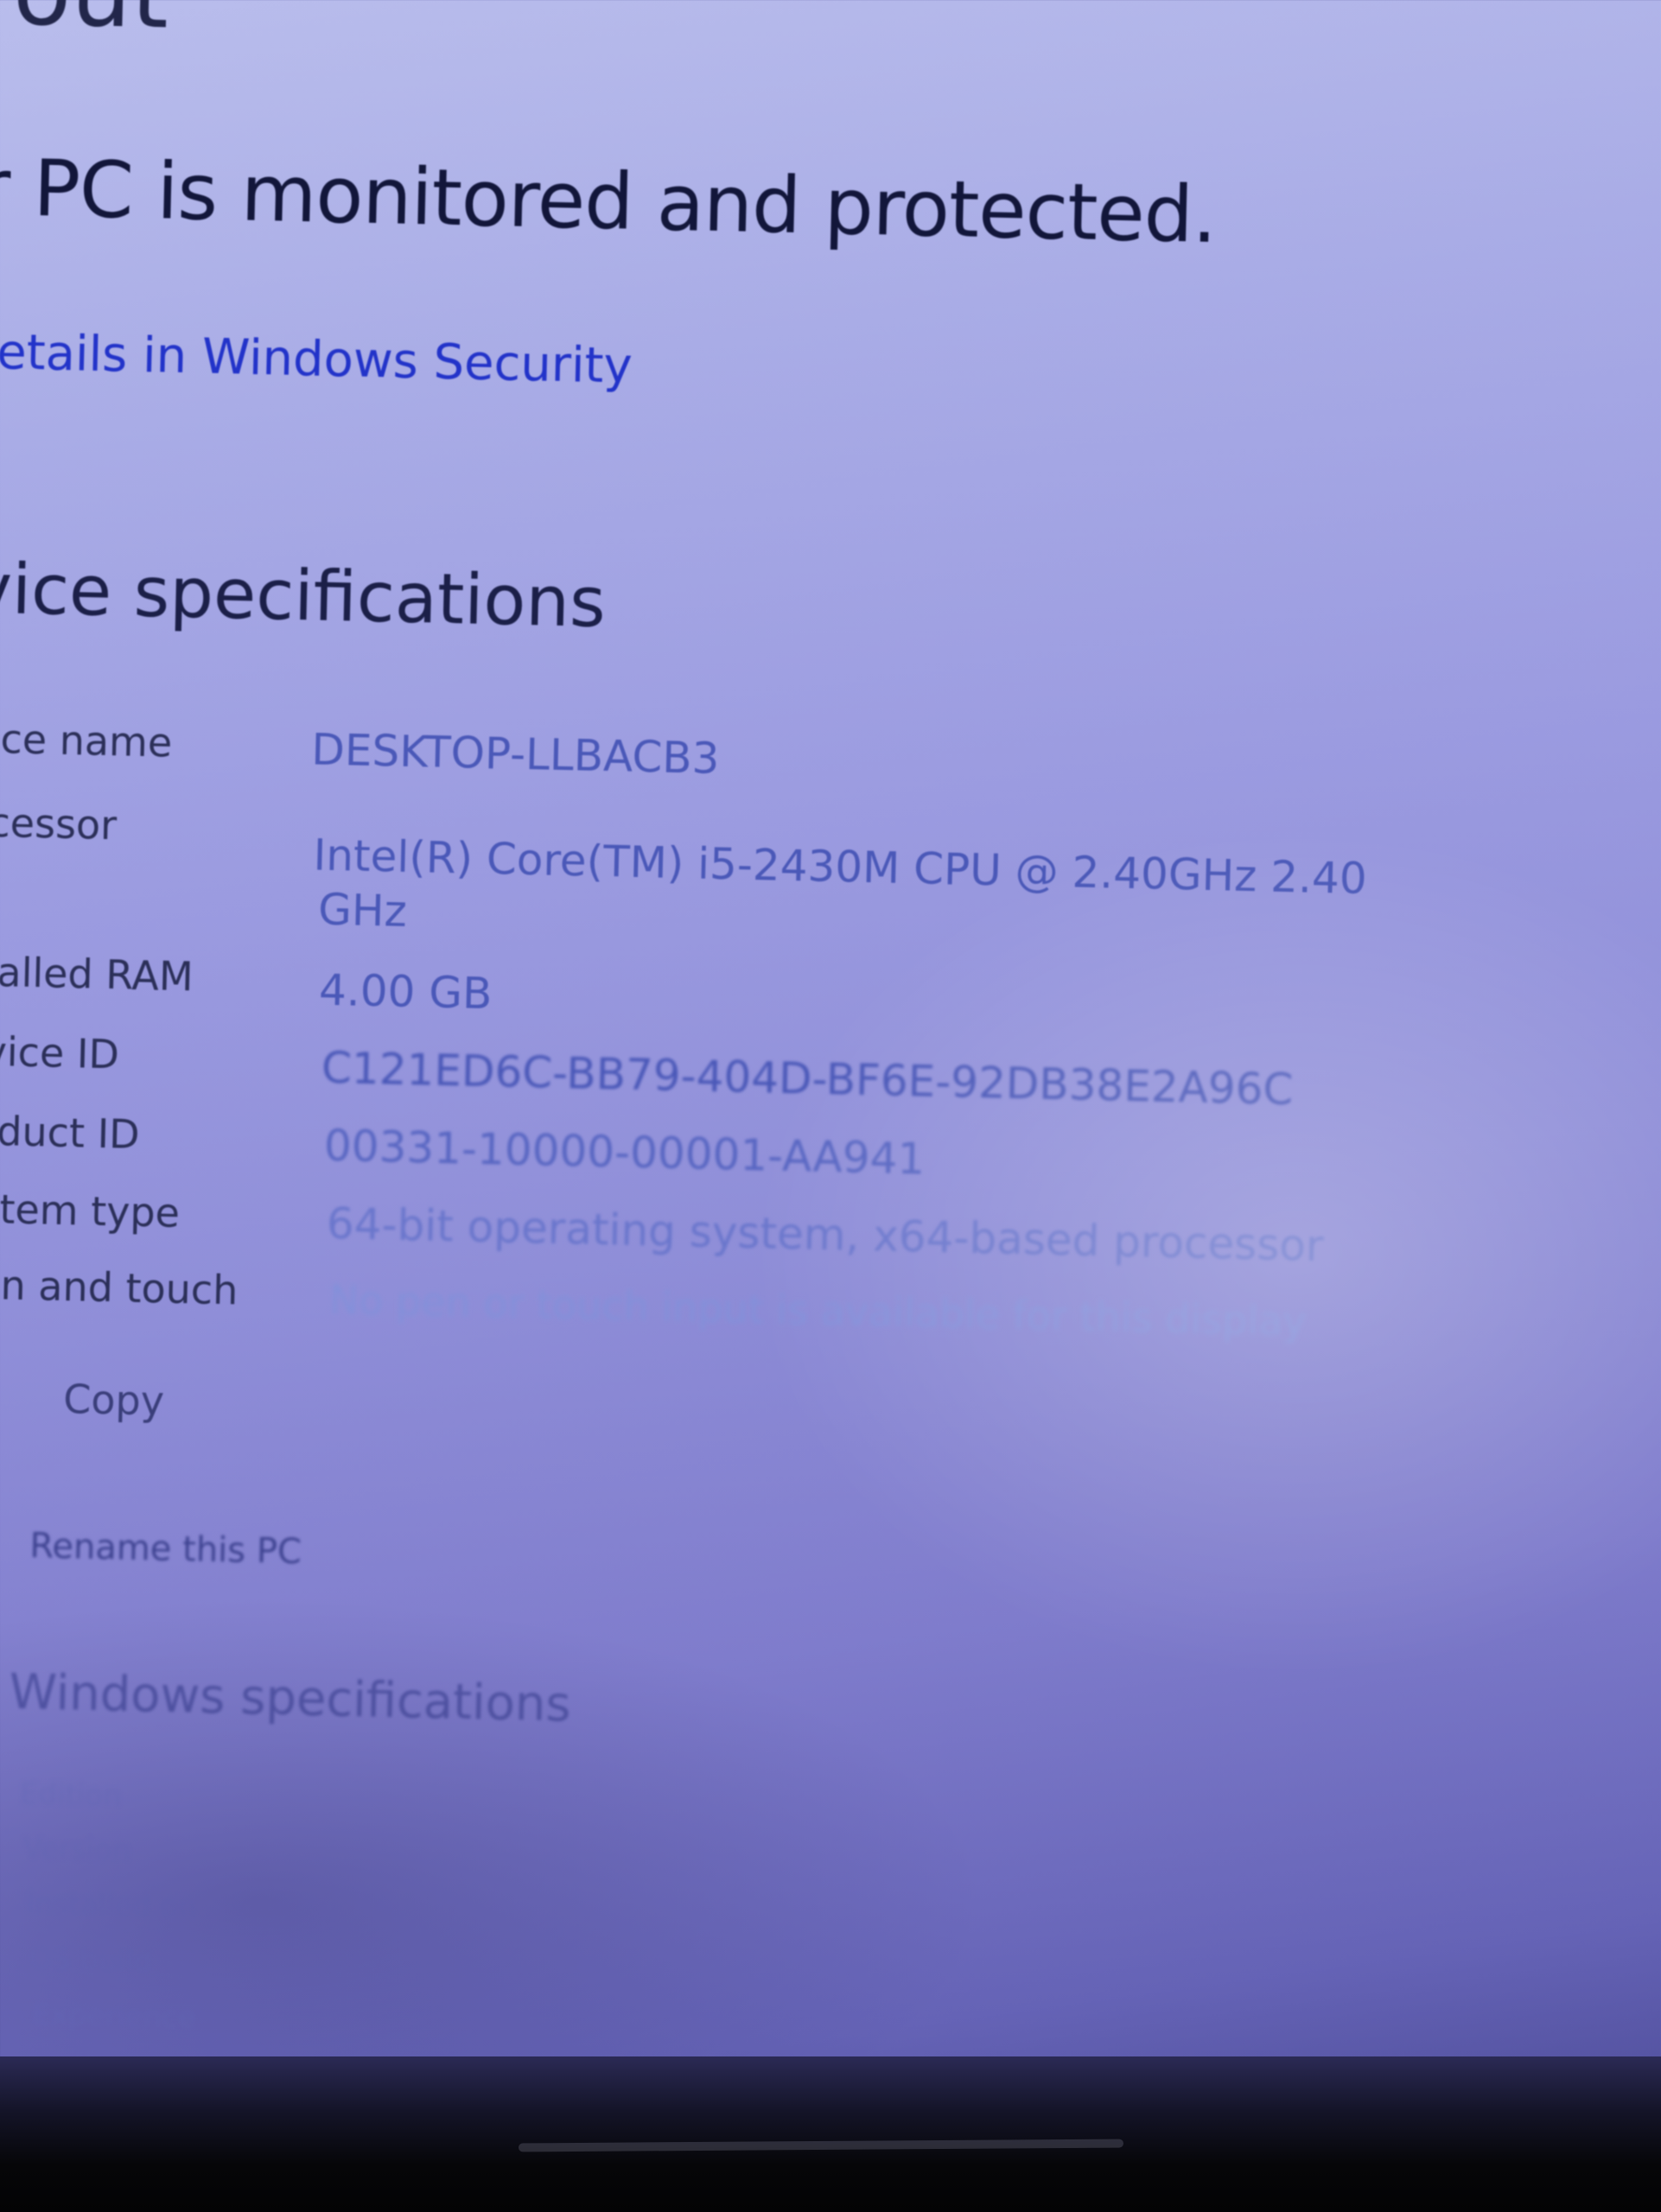  What do you see at coordinates (91, 1961) in the screenshot?
I see `win-spec-label-os-build: OS build` at bounding box center [91, 1961].